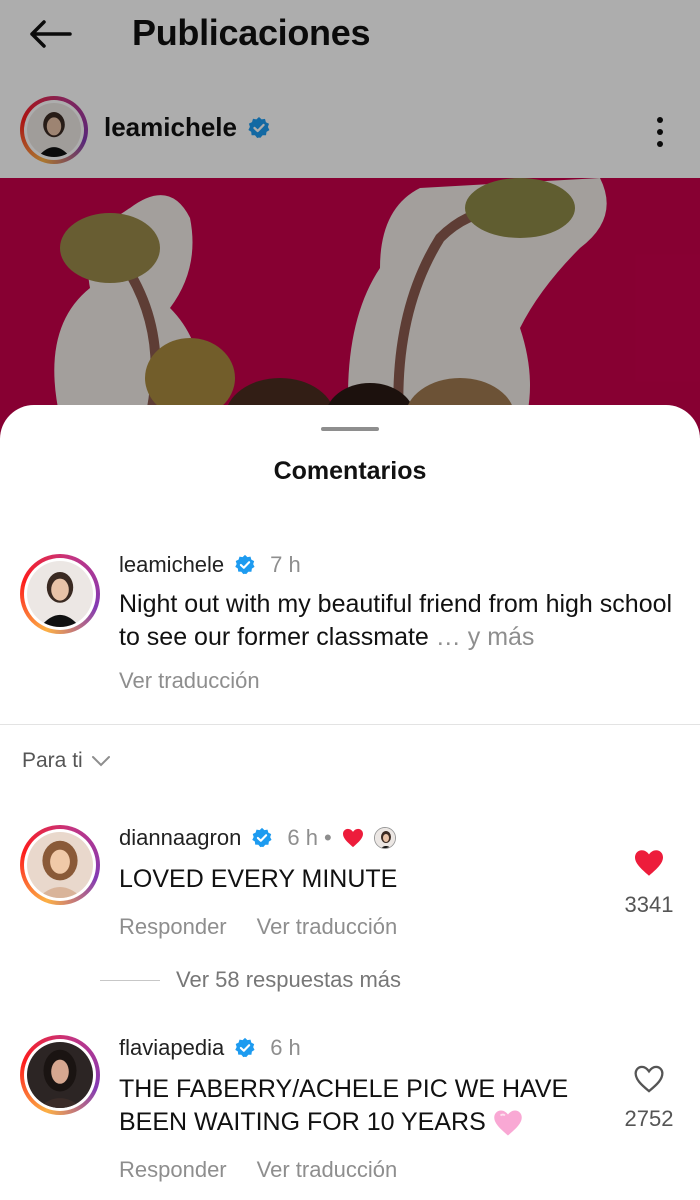  What do you see at coordinates (384, 838) in the screenshot?
I see `author-liked-avatar` at bounding box center [384, 838].